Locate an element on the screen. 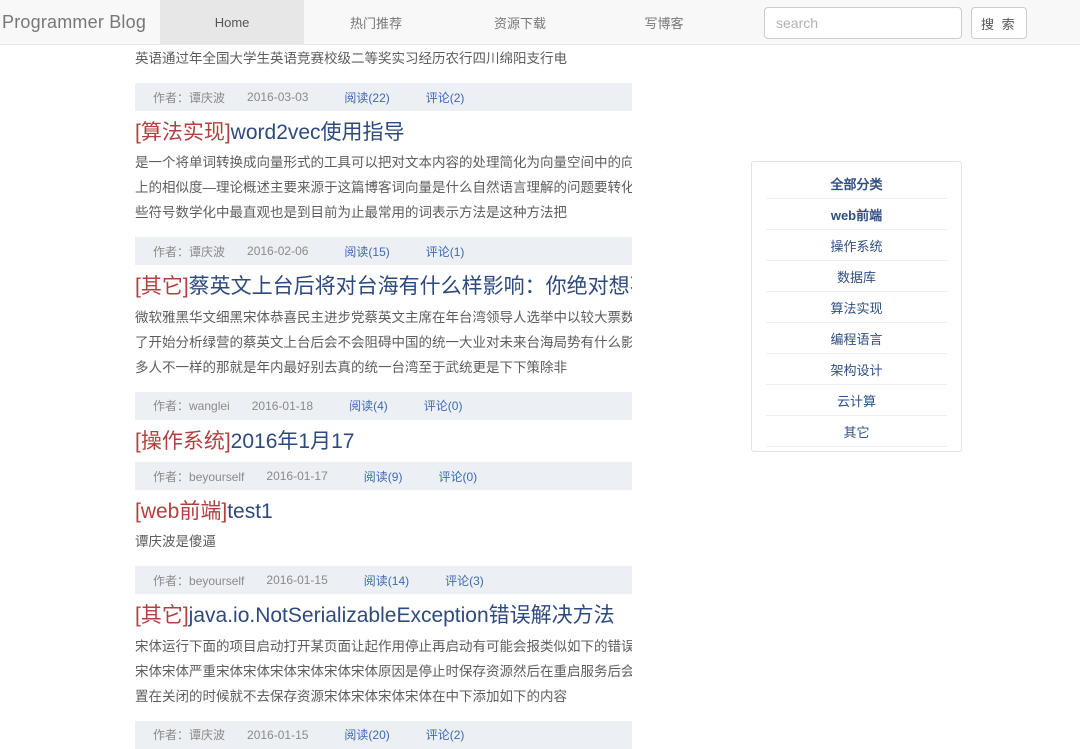 This screenshot has height=749, width=1080. sidebar-category-label: 云计算 is located at coordinates (856, 401).